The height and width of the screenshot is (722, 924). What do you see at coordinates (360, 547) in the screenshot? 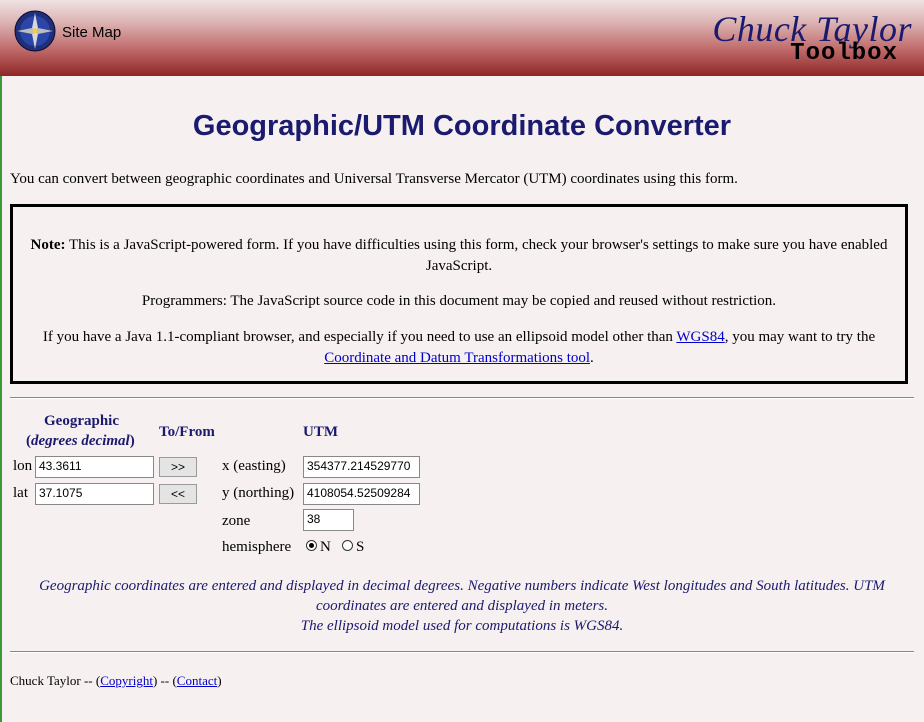
I see `hemisphere-south-label: S` at bounding box center [360, 547].